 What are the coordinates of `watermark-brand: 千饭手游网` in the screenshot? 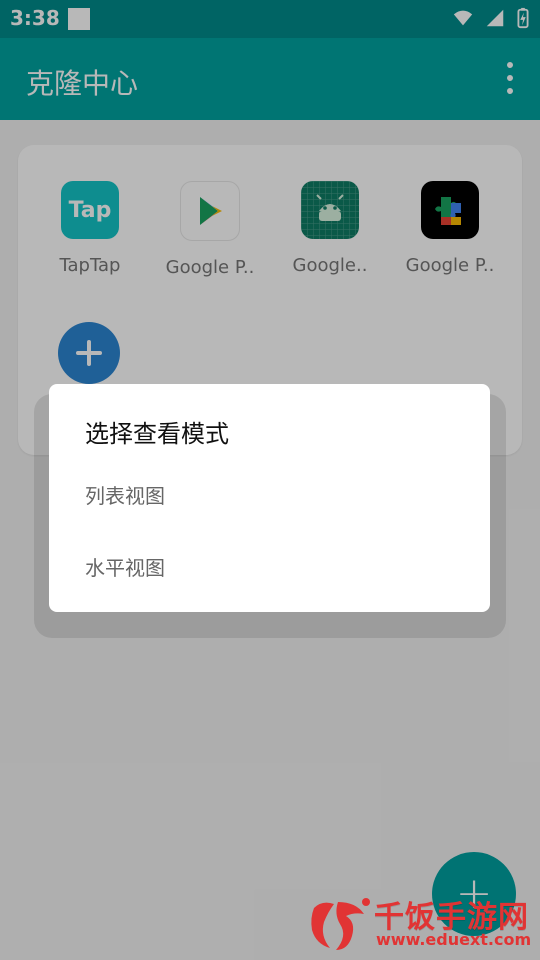 It's located at (451, 917).